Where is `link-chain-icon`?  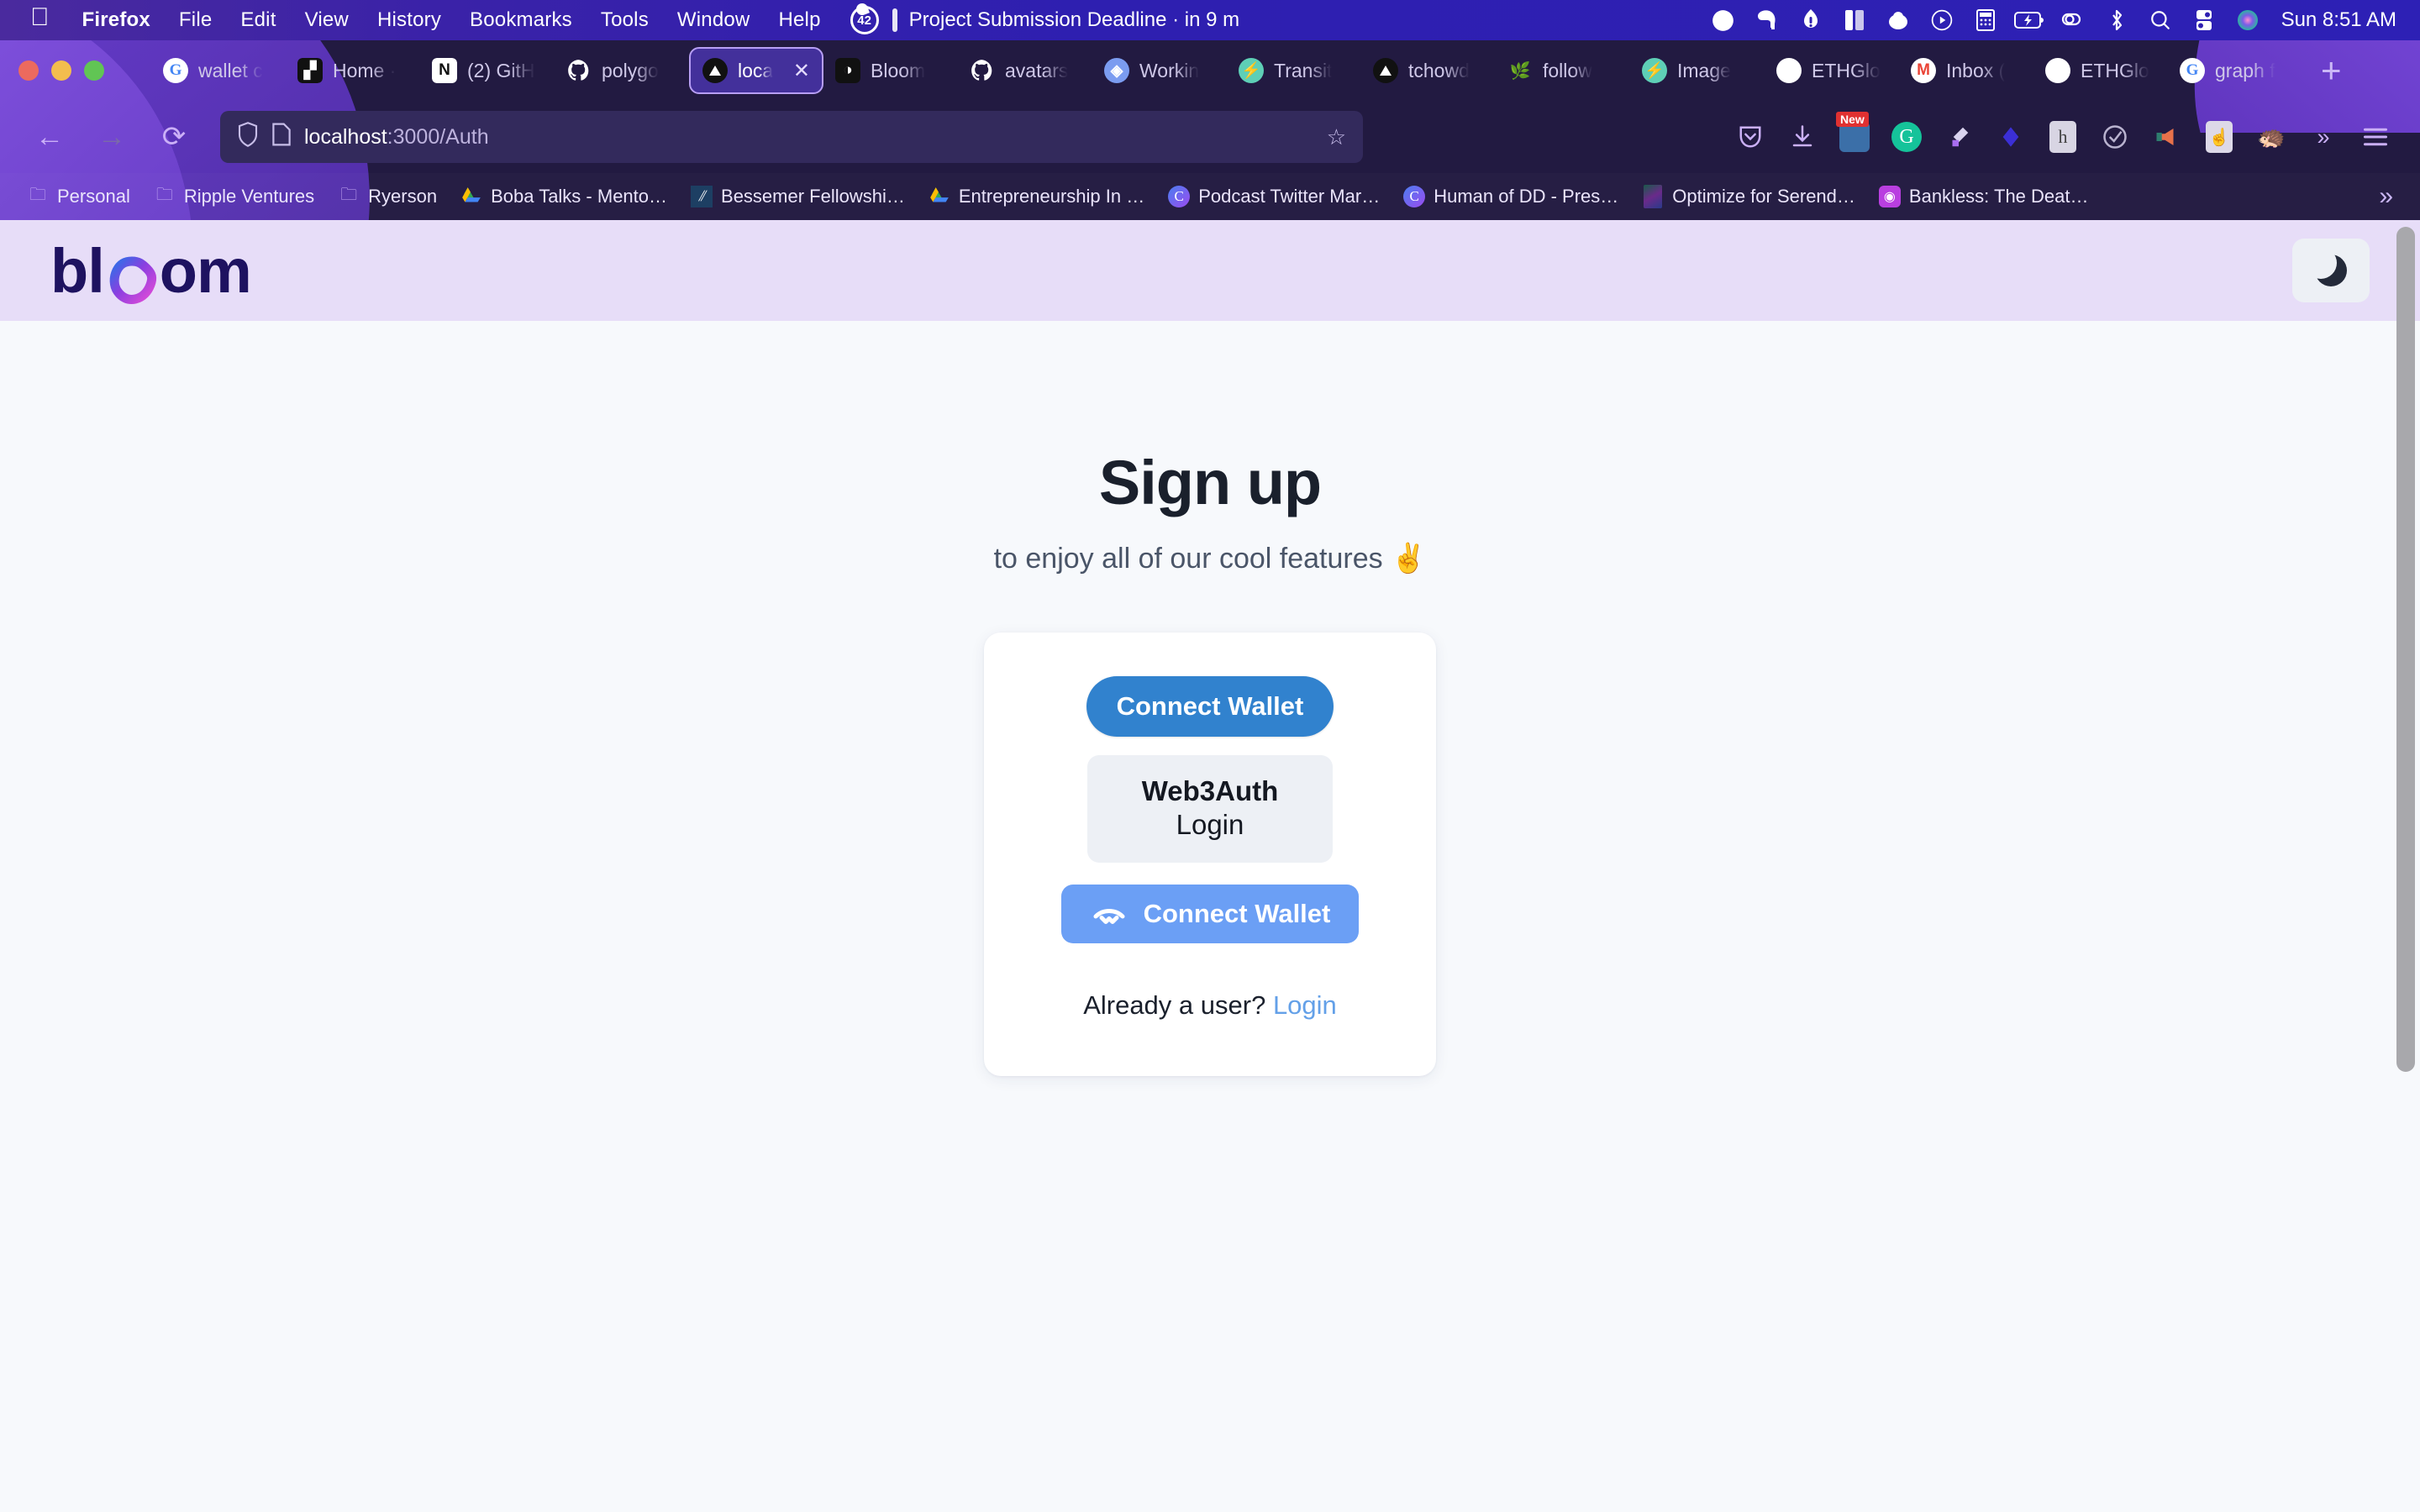 link-chain-icon is located at coordinates (2073, 20).